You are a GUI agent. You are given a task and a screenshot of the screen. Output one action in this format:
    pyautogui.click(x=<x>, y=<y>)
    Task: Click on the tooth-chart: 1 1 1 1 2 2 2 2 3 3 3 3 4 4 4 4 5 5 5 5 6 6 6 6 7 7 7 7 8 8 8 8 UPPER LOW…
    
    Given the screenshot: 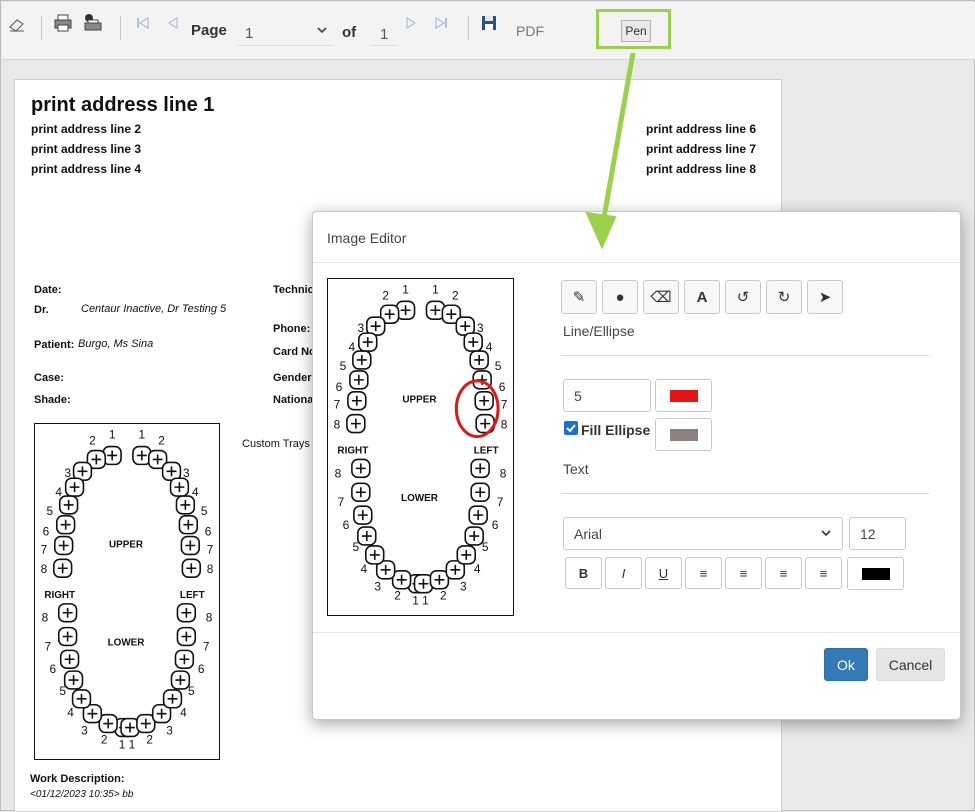 What is the action you would take?
    pyautogui.click(x=127, y=591)
    